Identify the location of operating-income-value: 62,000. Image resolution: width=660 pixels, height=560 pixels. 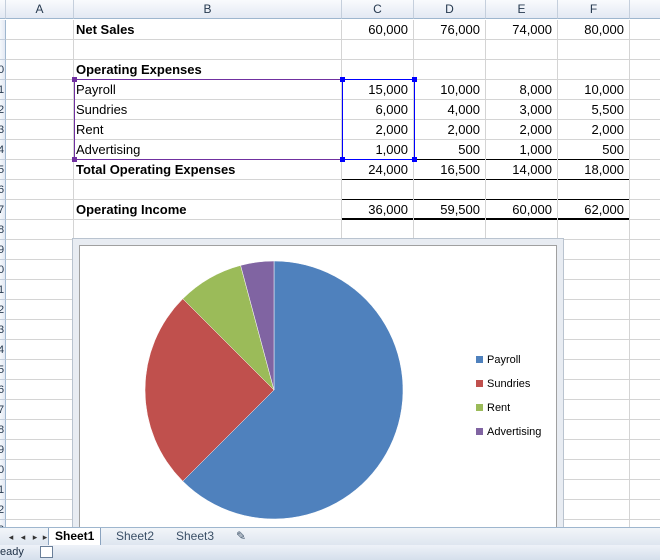
(594, 210).